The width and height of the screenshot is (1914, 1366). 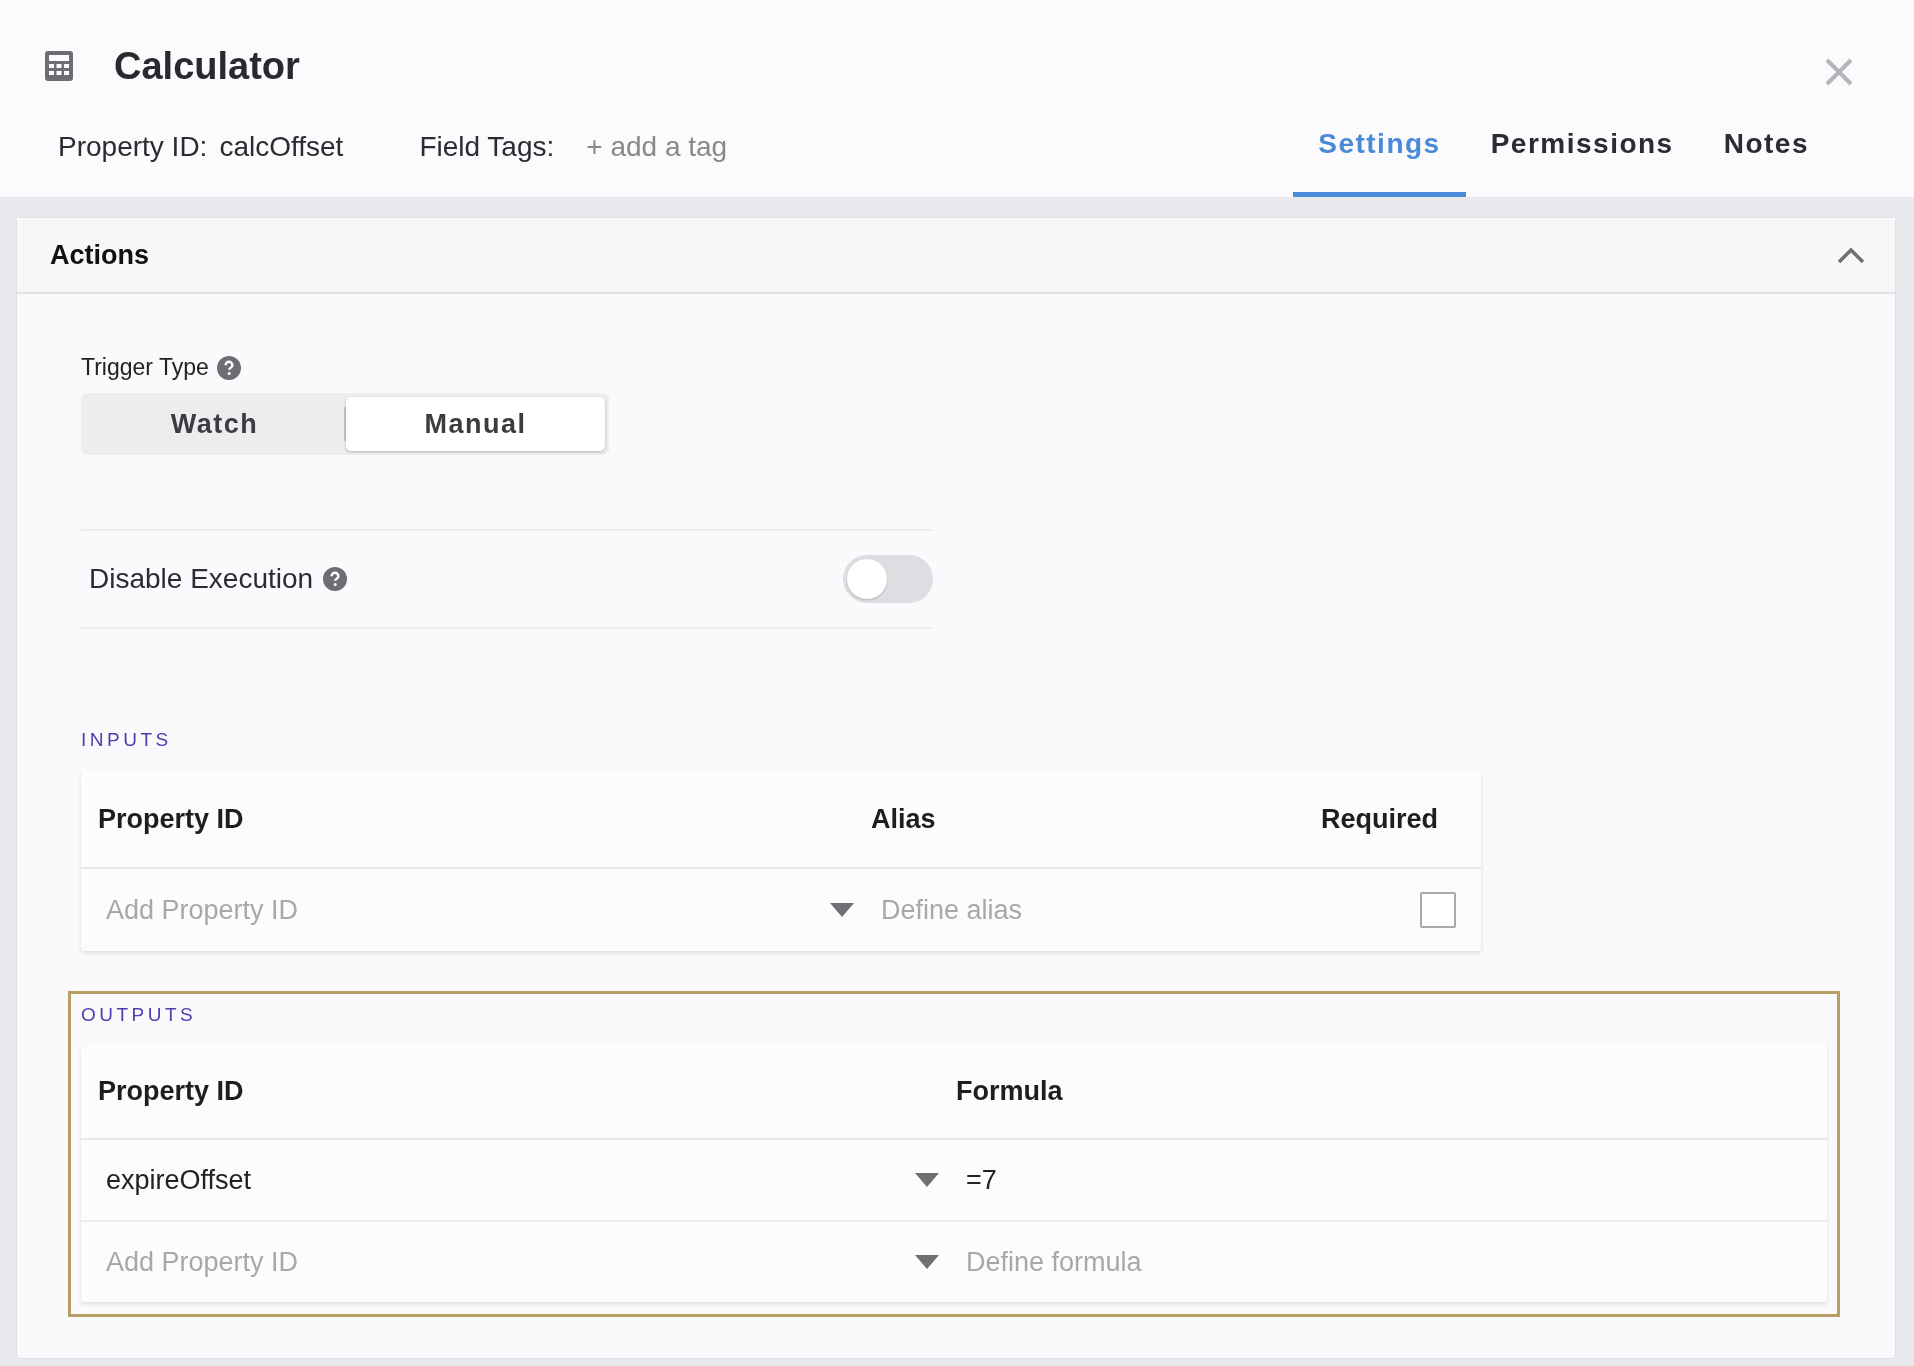 What do you see at coordinates (487, 147) in the screenshot?
I see `field-tags-label: Field Tags:` at bounding box center [487, 147].